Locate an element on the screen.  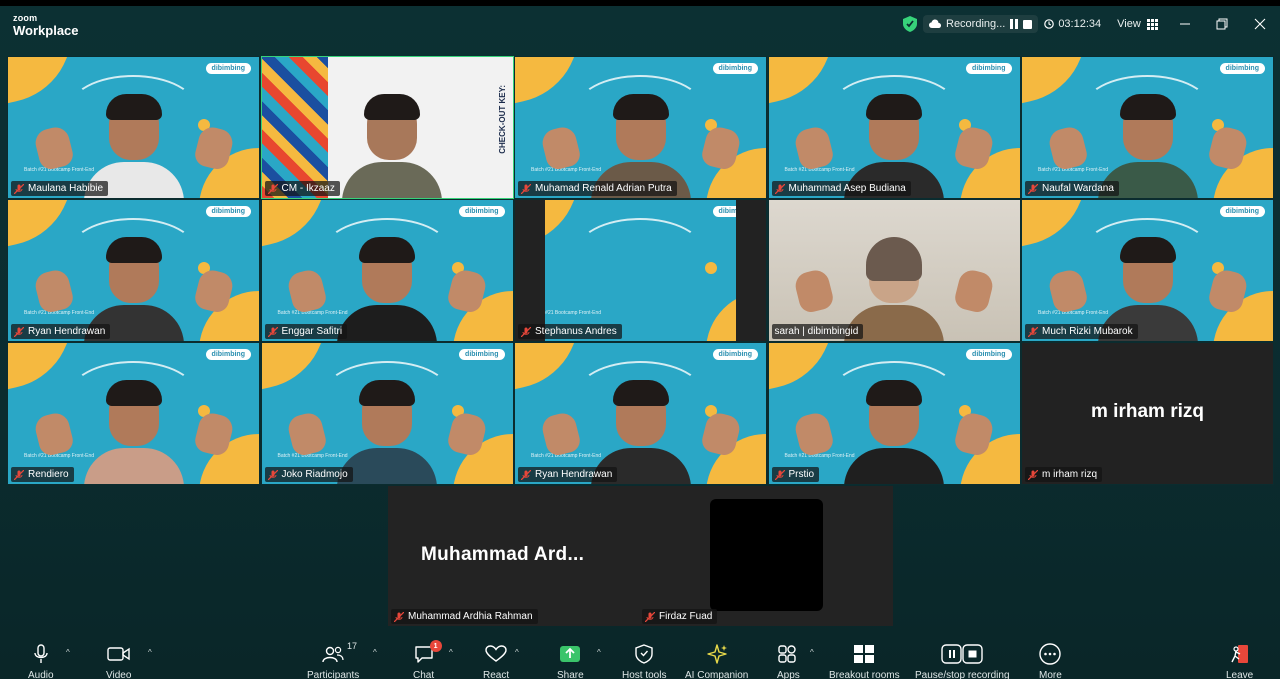
pause-stop-recording-icon is located at coordinates (962, 654).